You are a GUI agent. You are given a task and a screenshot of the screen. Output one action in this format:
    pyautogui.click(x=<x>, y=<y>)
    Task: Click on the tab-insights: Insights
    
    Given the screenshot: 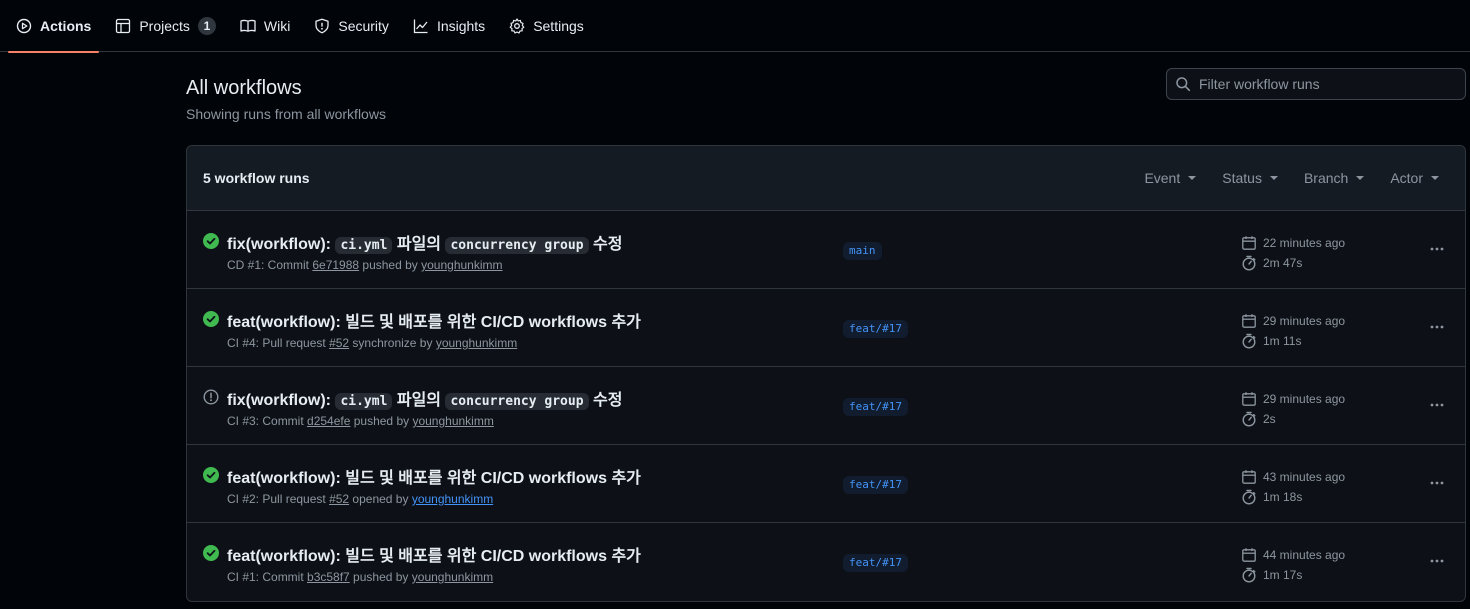 What is the action you would take?
    pyautogui.click(x=449, y=26)
    